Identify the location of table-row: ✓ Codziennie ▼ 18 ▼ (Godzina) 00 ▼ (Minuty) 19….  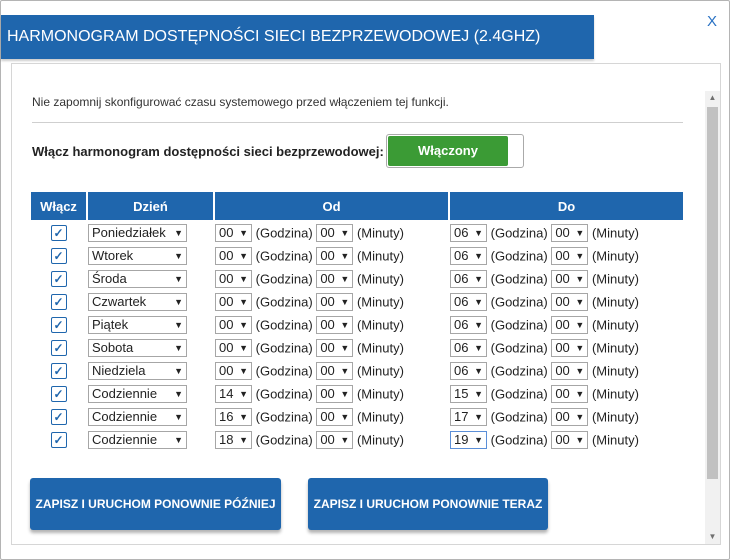
(357, 439).